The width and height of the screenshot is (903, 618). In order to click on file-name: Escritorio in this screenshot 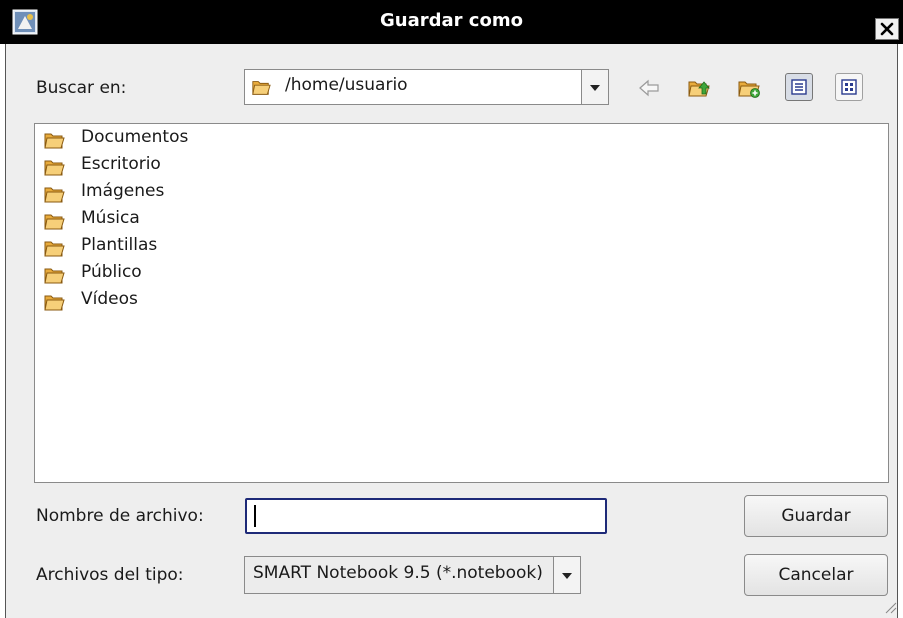, I will do `click(121, 164)`.